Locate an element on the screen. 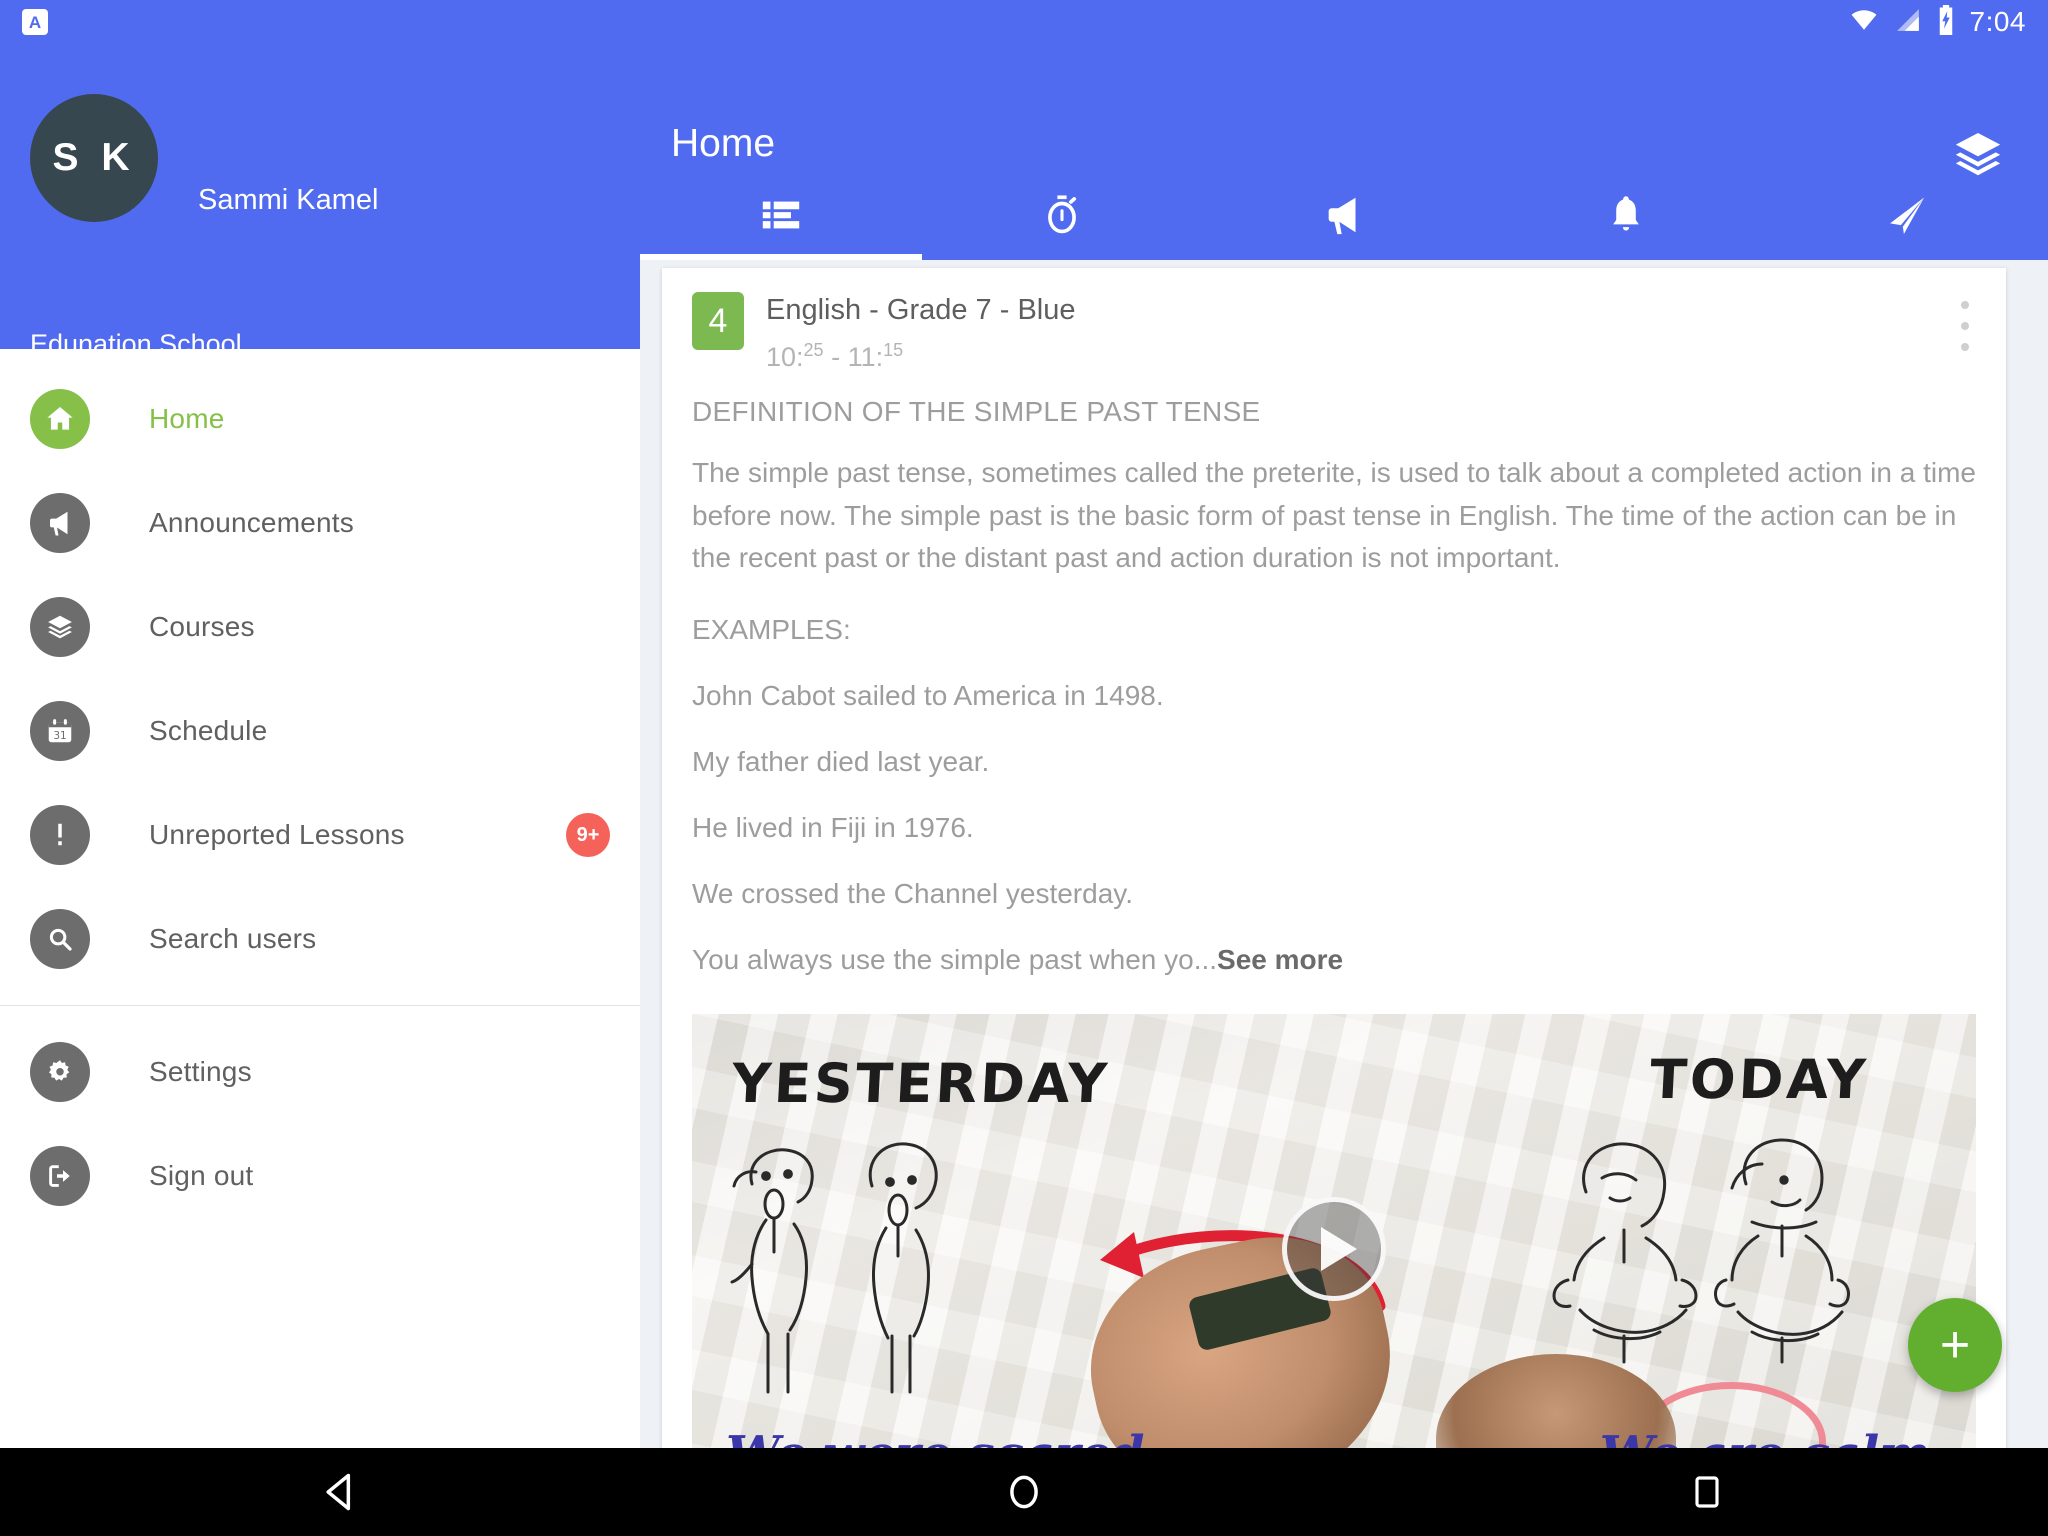 This screenshot has width=2048, height=1536. search-icon is located at coordinates (60, 939).